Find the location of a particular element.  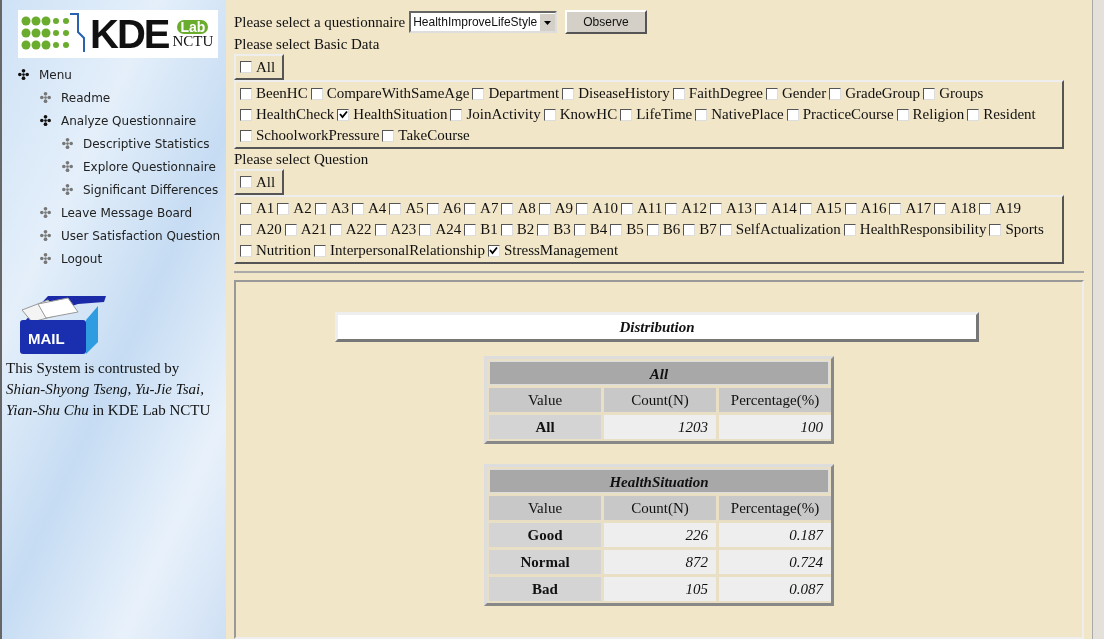

table-cell: 0.724 is located at coordinates (775, 562).